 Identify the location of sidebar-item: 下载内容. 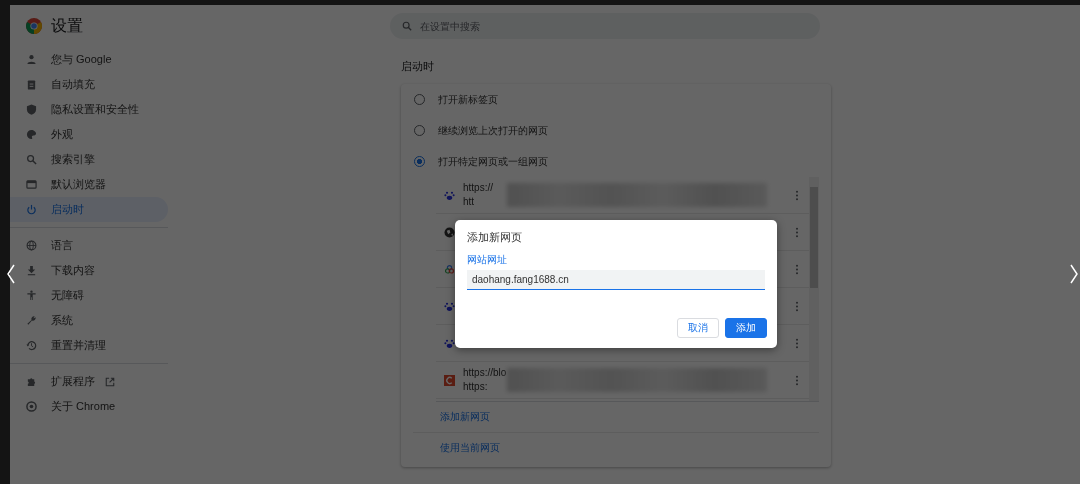
(89, 270).